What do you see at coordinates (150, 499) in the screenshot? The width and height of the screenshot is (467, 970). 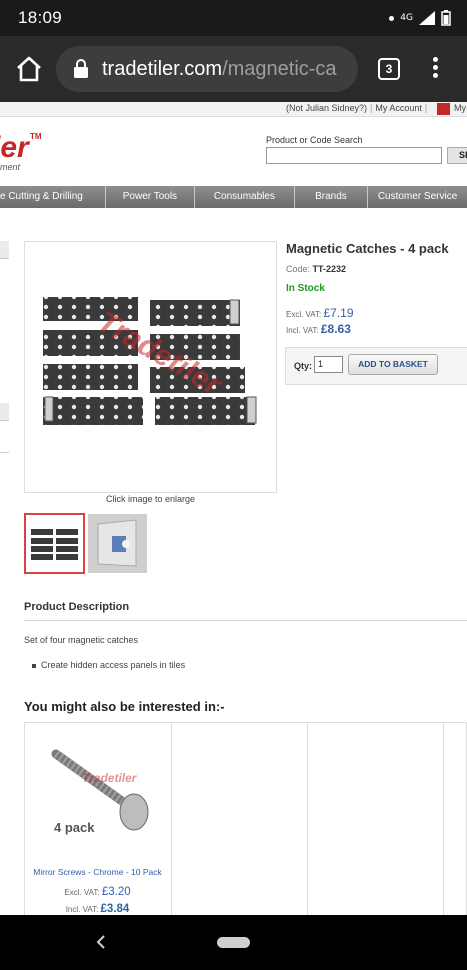 I see `enlarge-hint: Click image to enlarge` at bounding box center [150, 499].